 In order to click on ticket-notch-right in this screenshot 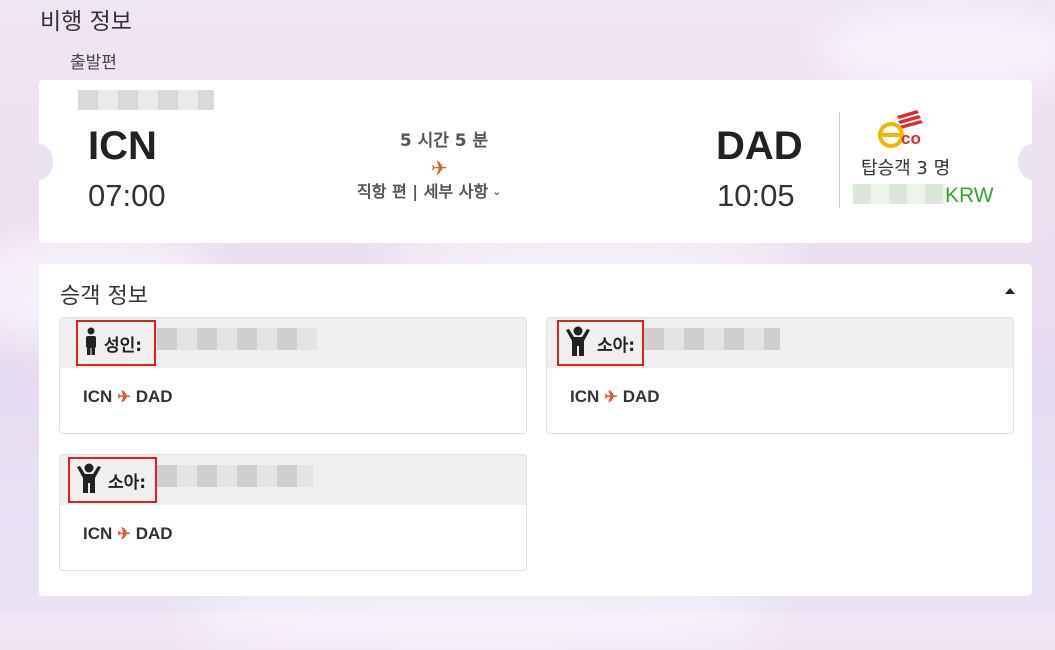, I will do `click(1032, 162)`.